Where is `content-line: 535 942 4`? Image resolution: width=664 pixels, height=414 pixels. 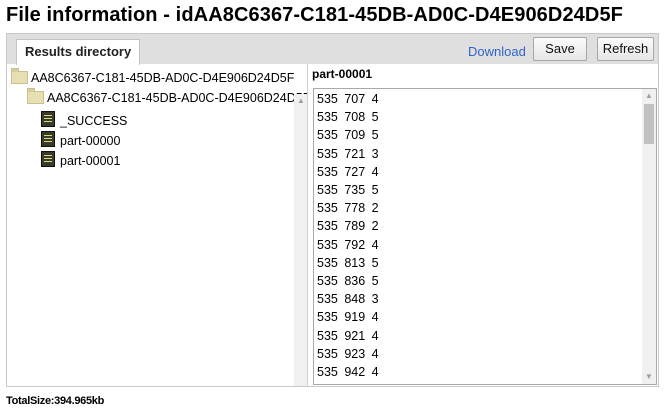
content-line: 535 942 4 is located at coordinates (348, 372).